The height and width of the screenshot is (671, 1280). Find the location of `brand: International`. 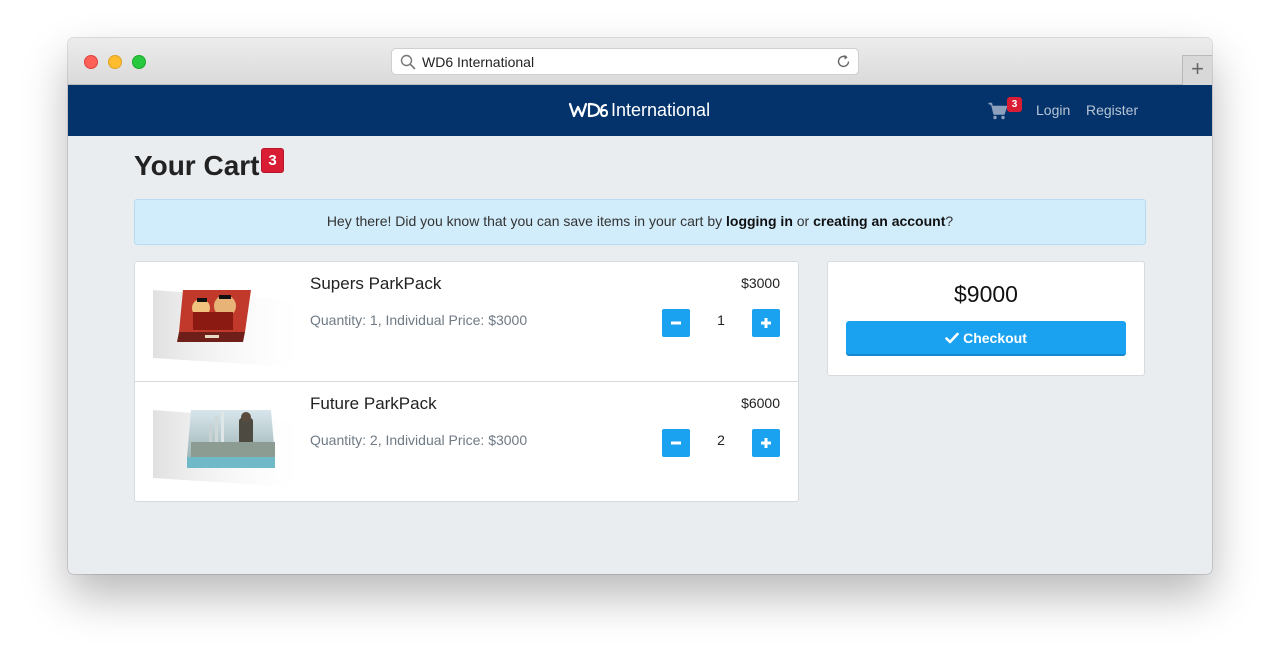

brand: International is located at coordinates (639, 110).